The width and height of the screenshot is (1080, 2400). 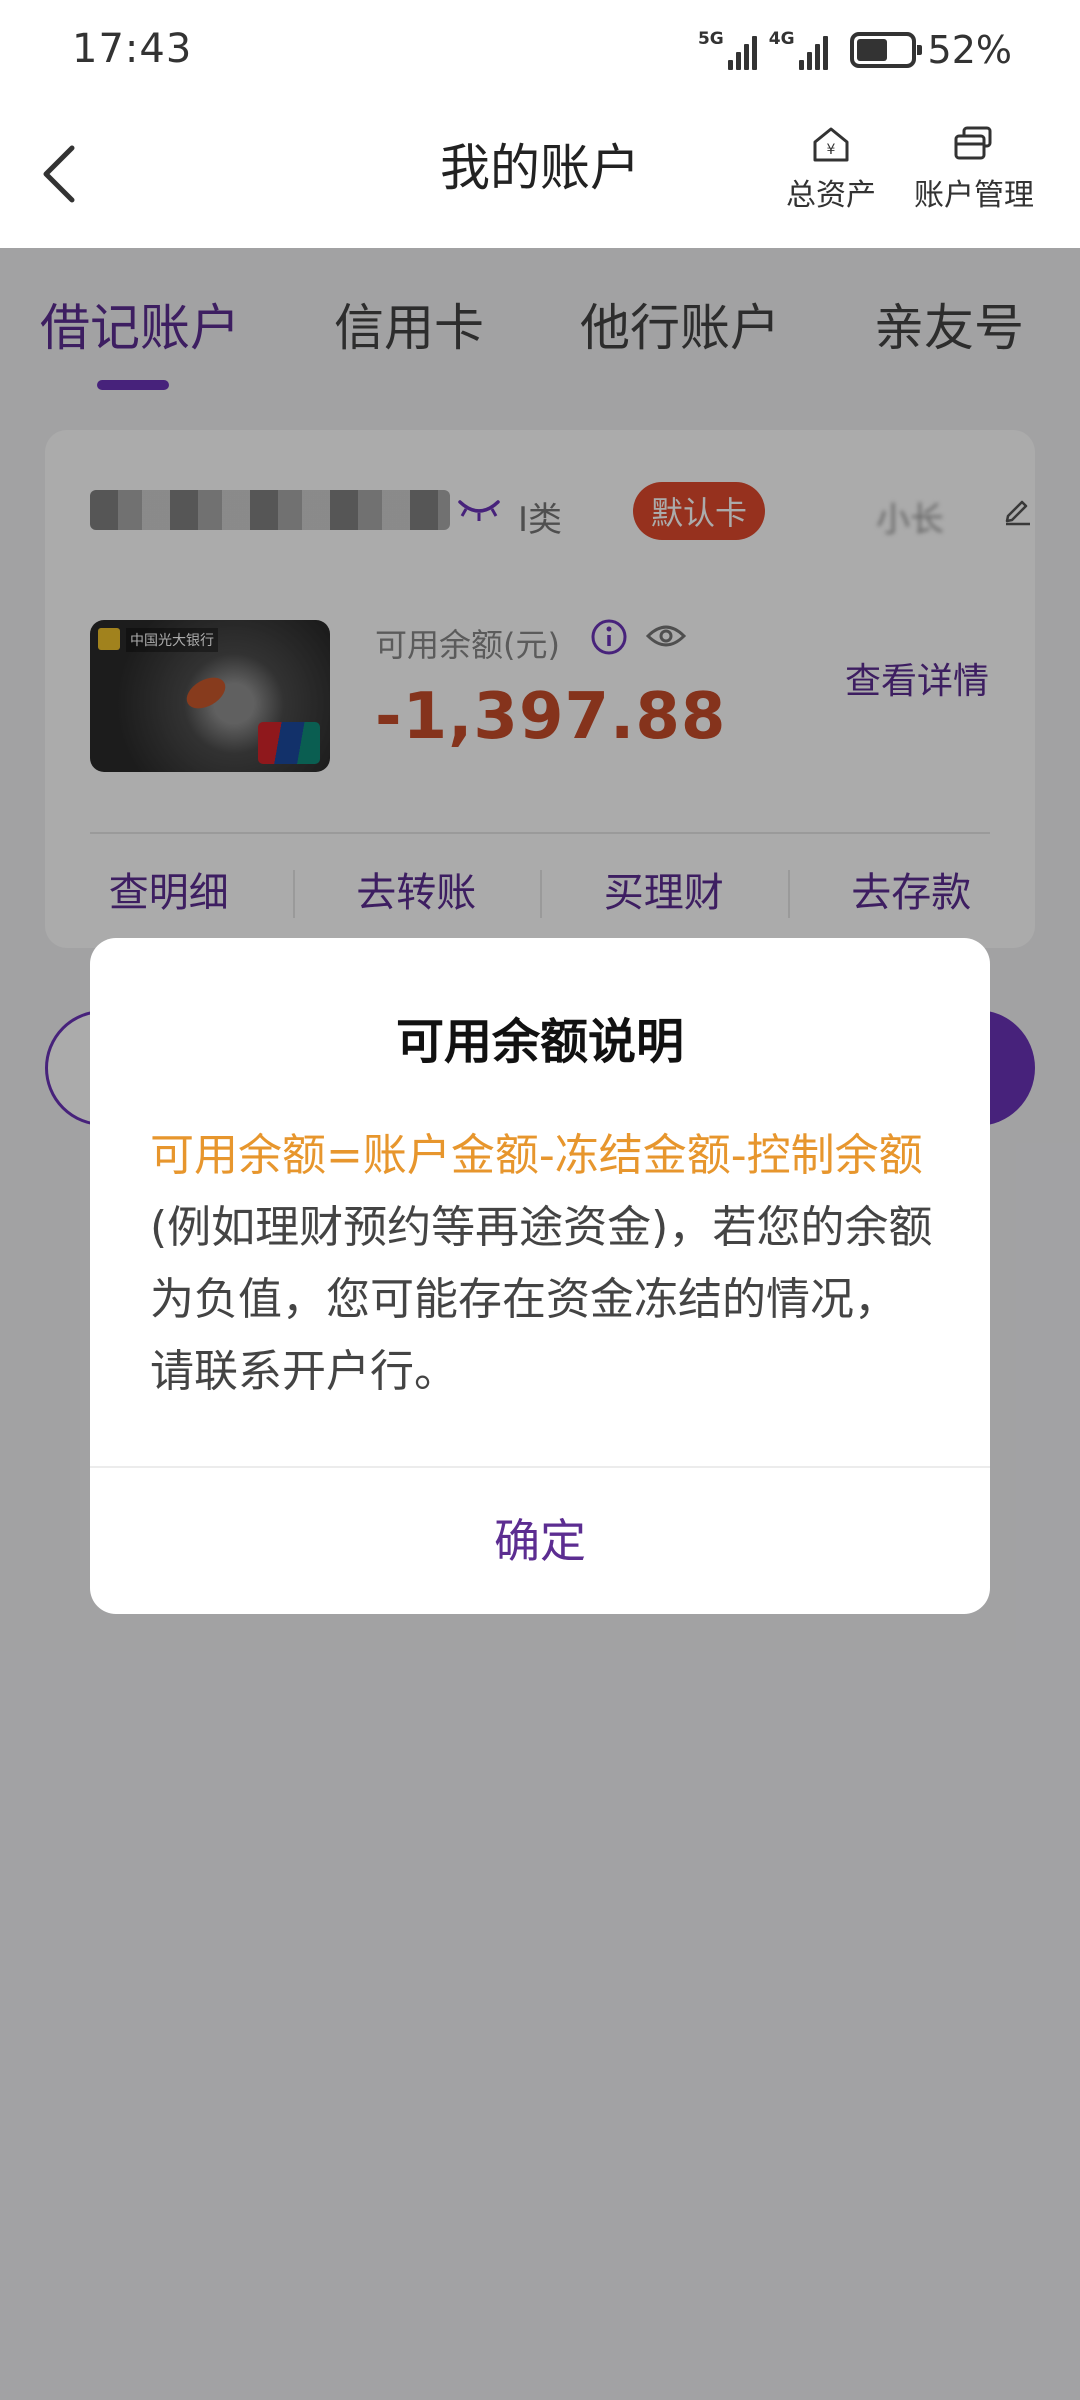 I want to click on status-indicators: 5G 4G 52%, so click(x=855, y=50).